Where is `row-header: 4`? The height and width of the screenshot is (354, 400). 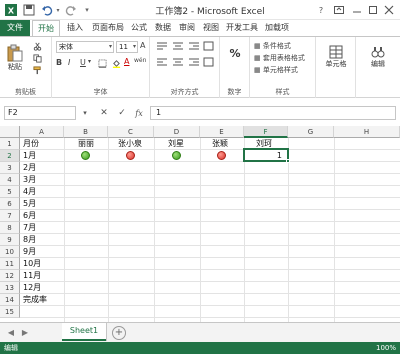 row-header: 4 is located at coordinates (10, 180).